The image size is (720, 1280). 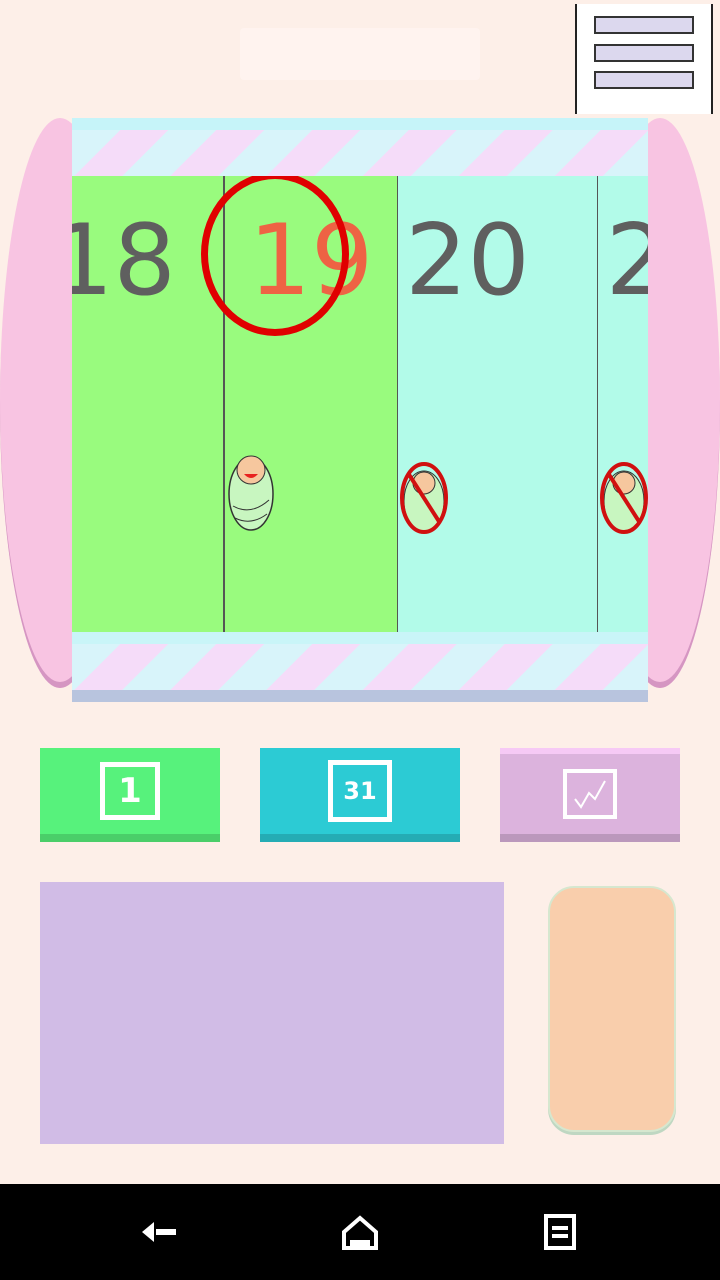 What do you see at coordinates (360, 1232) in the screenshot?
I see `home-icon` at bounding box center [360, 1232].